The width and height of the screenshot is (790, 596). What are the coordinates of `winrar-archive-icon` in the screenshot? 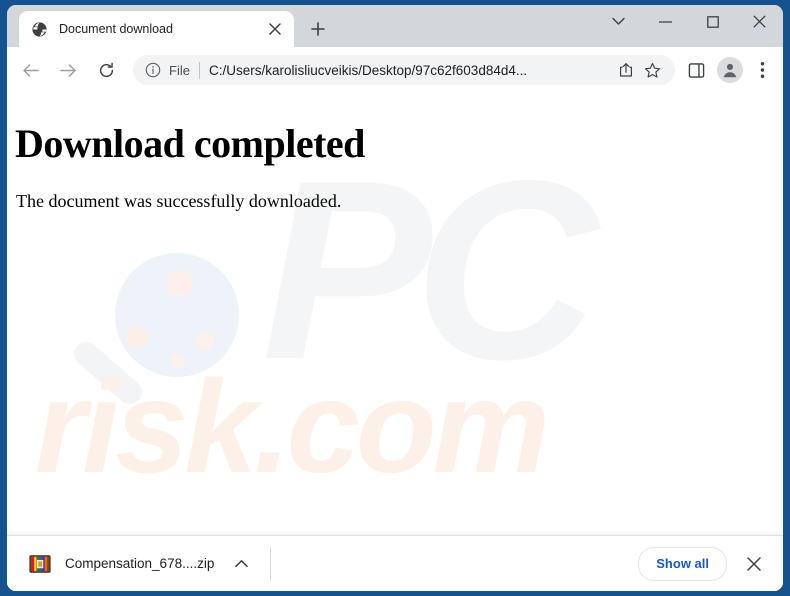 It's located at (40, 564).